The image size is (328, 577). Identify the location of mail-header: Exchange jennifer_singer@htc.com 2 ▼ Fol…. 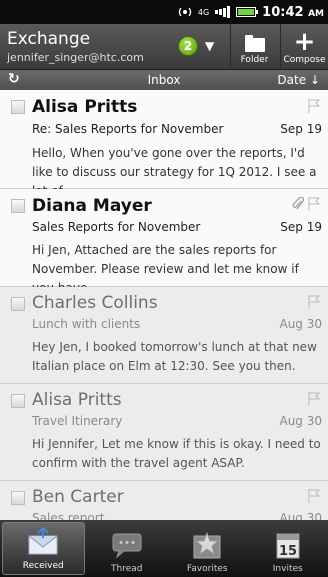
(164, 47).